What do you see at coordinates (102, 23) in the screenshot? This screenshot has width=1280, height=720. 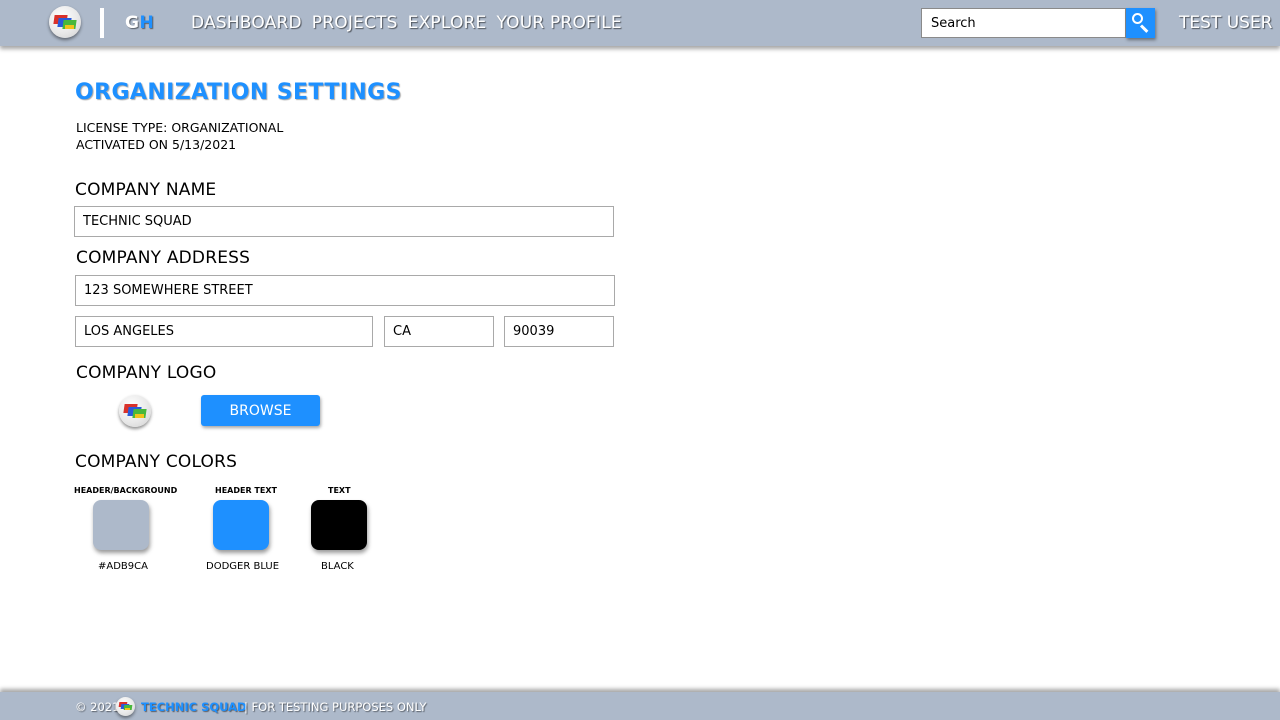 I see `header-divider` at bounding box center [102, 23].